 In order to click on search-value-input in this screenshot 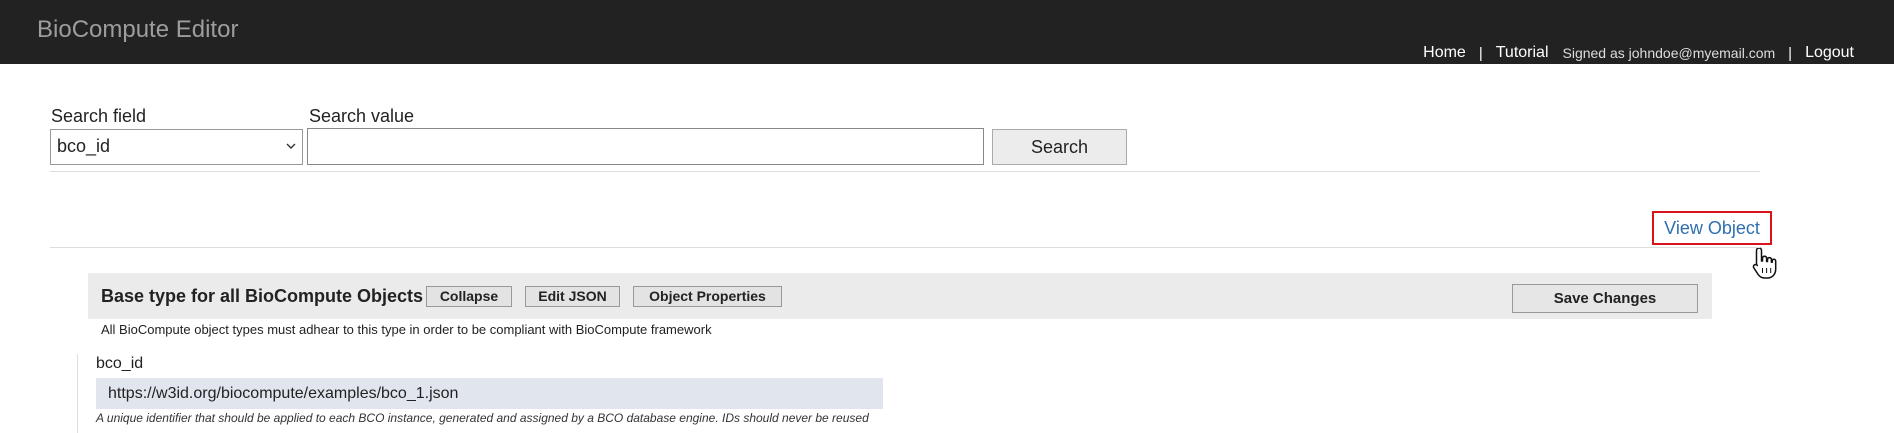, I will do `click(645, 146)`.